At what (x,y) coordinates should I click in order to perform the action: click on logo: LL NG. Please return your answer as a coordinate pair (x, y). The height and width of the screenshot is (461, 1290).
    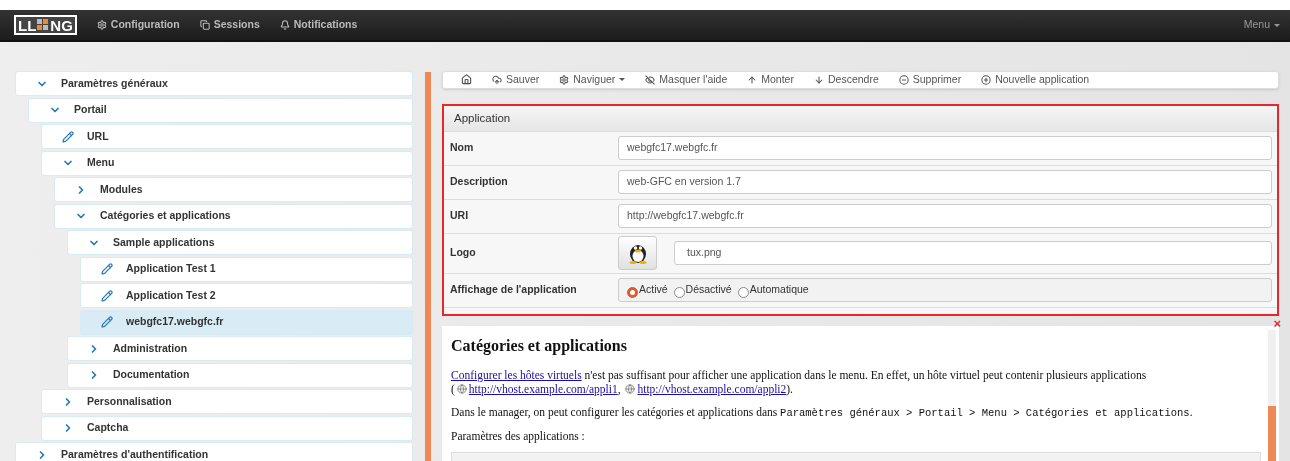
    Looking at the image, I should click on (45, 25).